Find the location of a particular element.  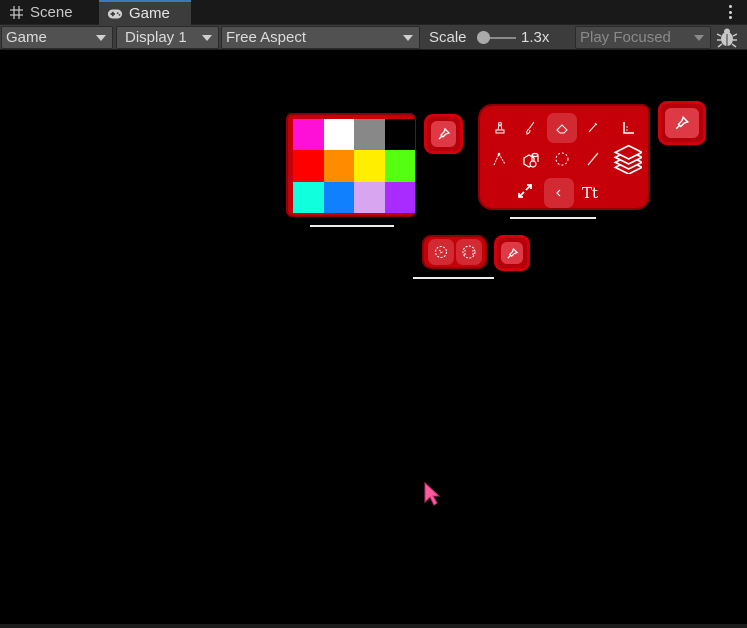

tab-scene: Scene is located at coordinates (48, 12).